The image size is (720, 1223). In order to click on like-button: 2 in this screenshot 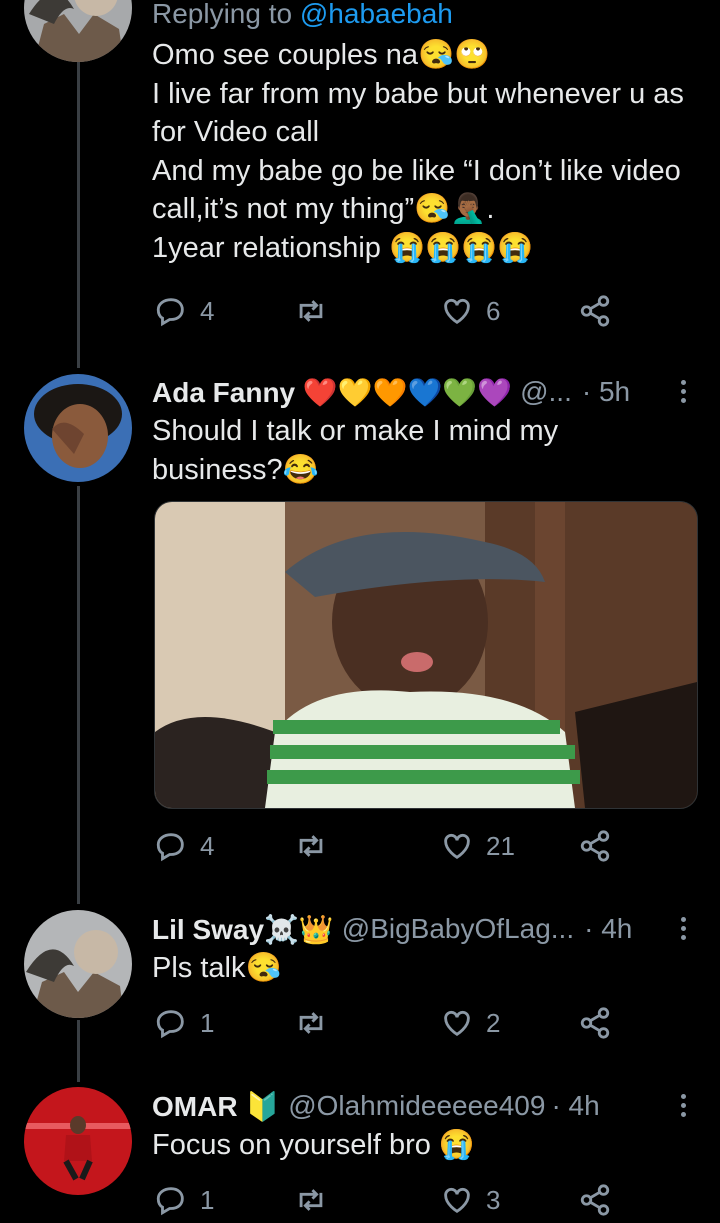, I will do `click(470, 1023)`.